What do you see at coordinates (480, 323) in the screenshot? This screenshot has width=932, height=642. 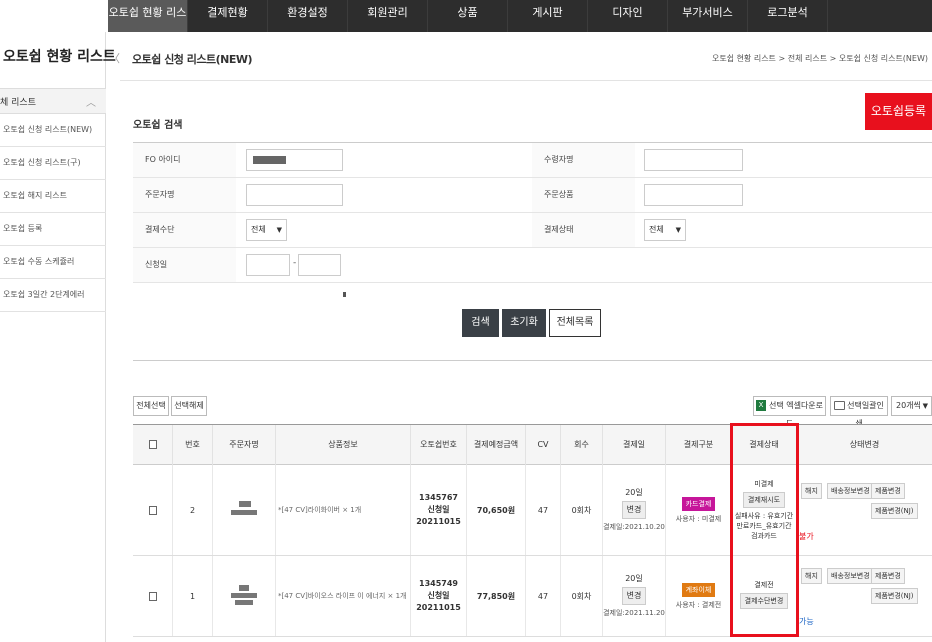 I see `search-button: 검색` at bounding box center [480, 323].